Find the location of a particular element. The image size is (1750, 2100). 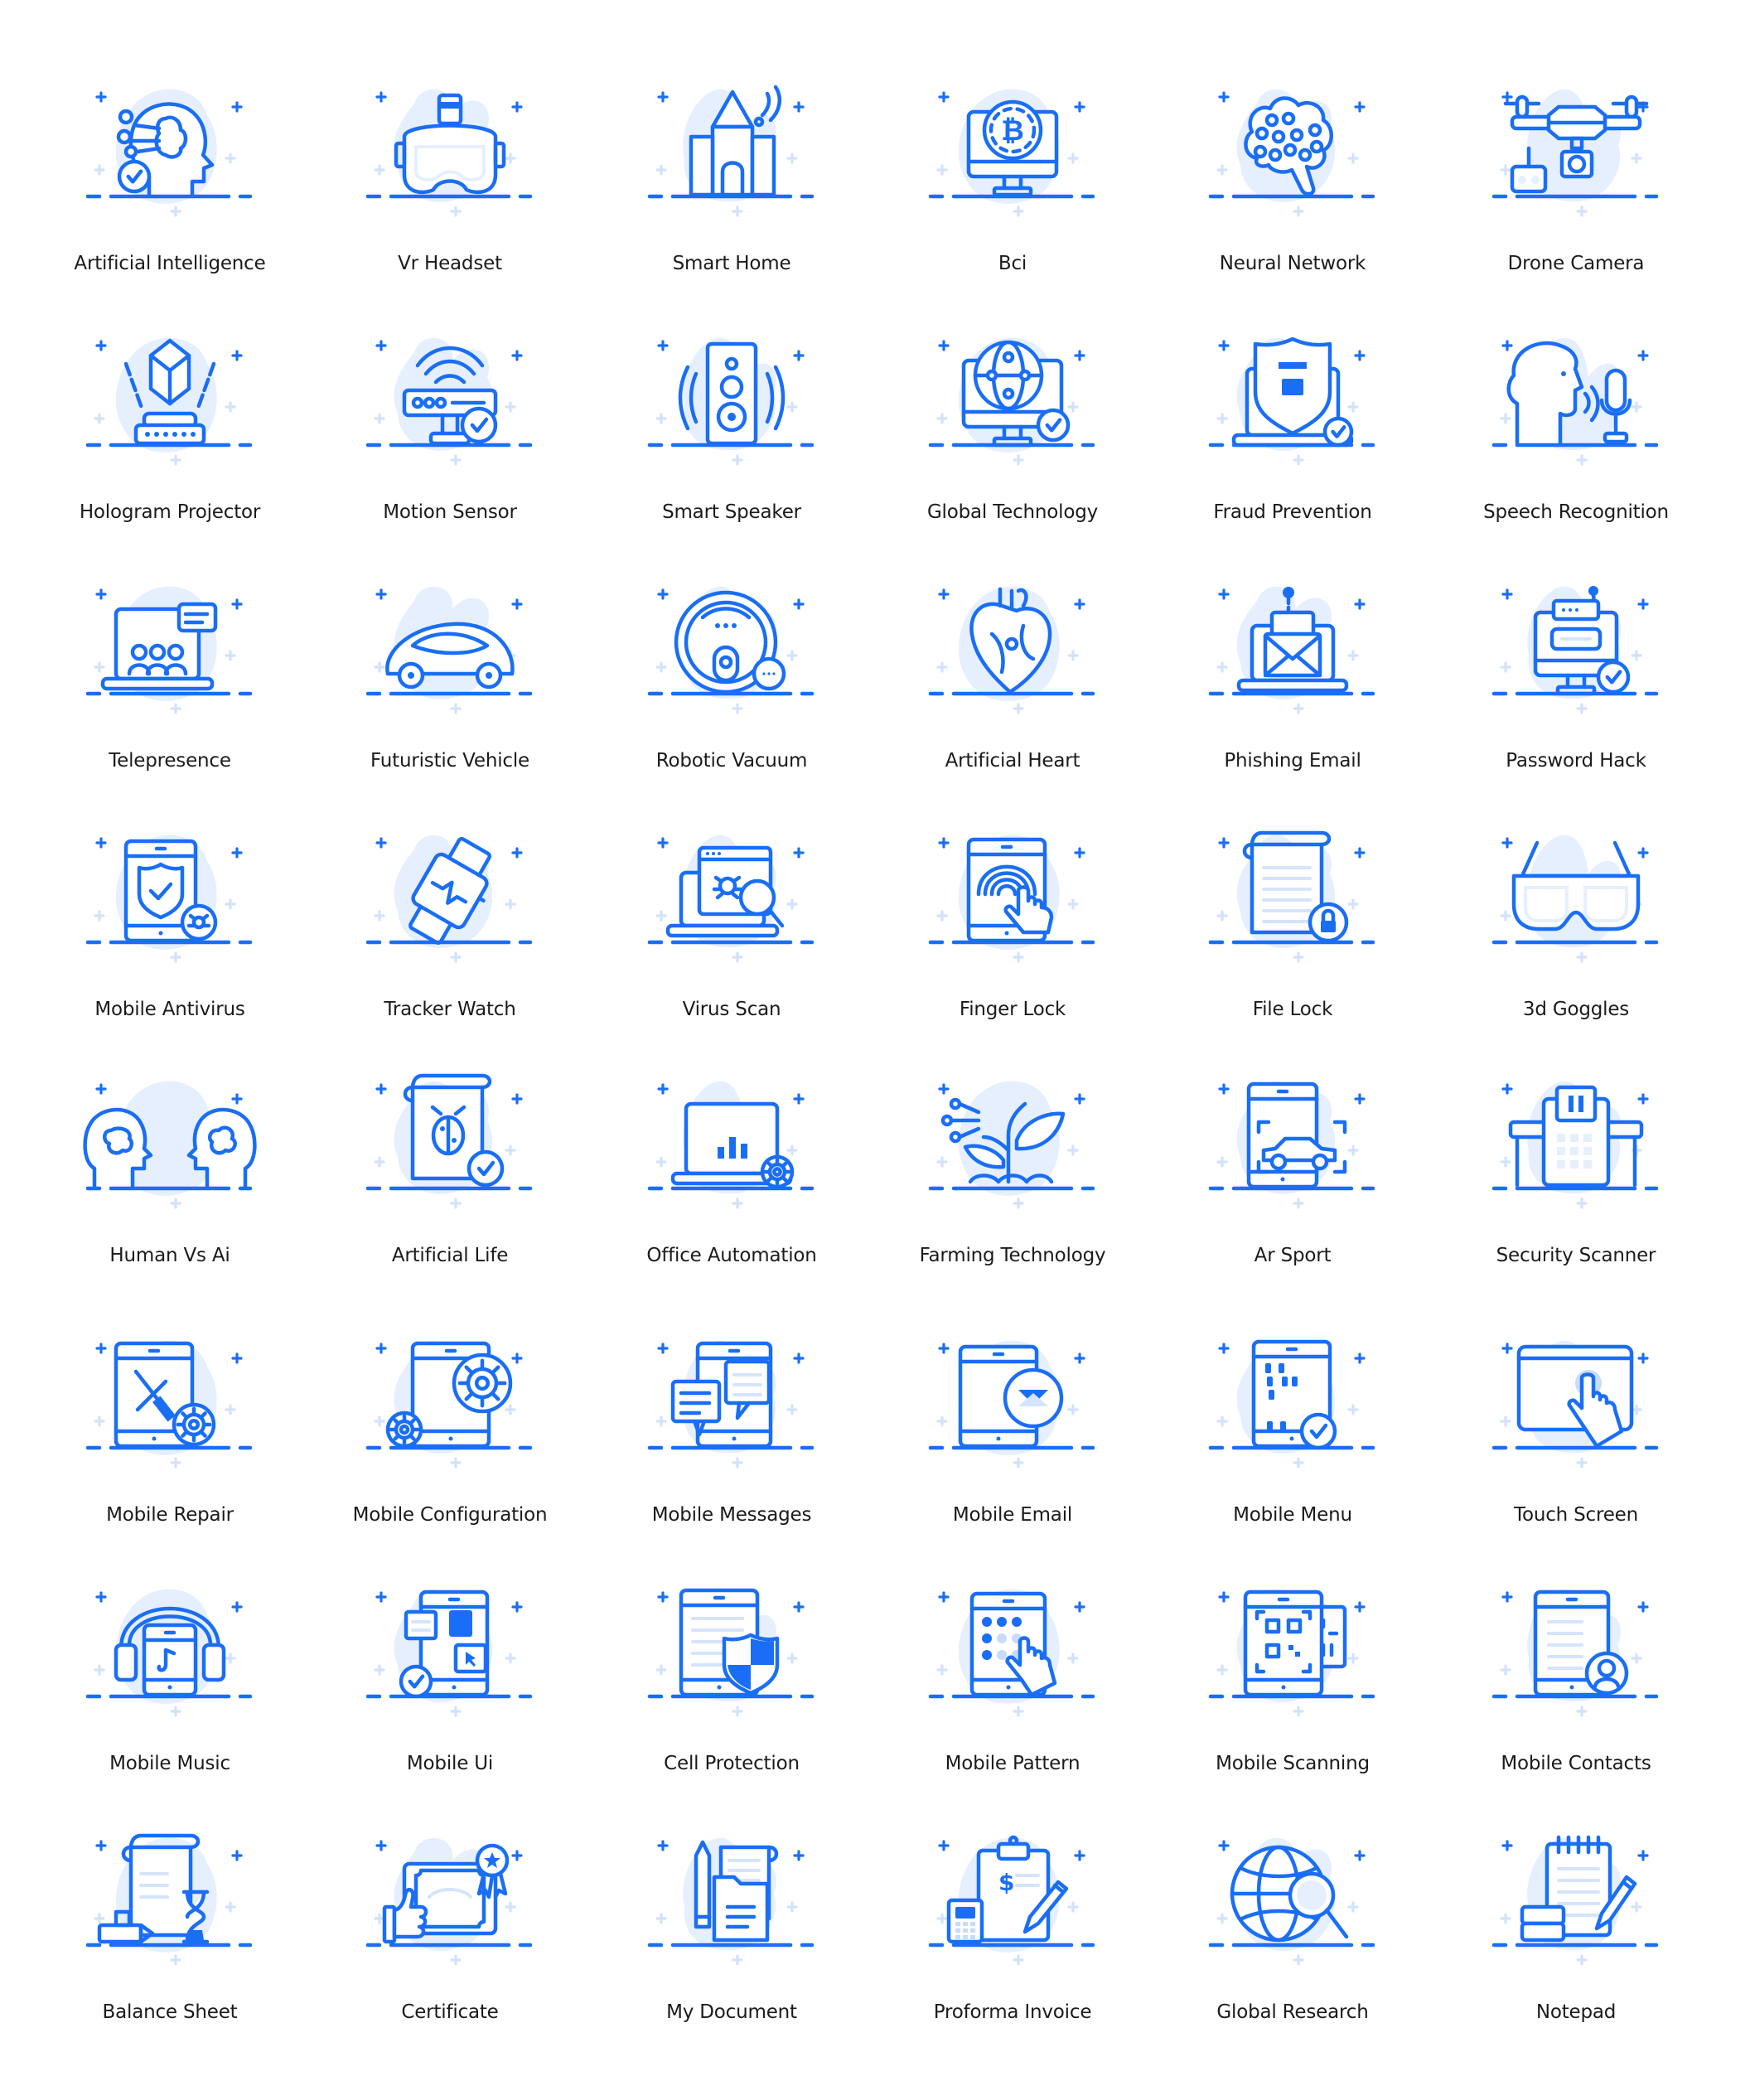

icon-label: File Lock is located at coordinates (1292, 1010).